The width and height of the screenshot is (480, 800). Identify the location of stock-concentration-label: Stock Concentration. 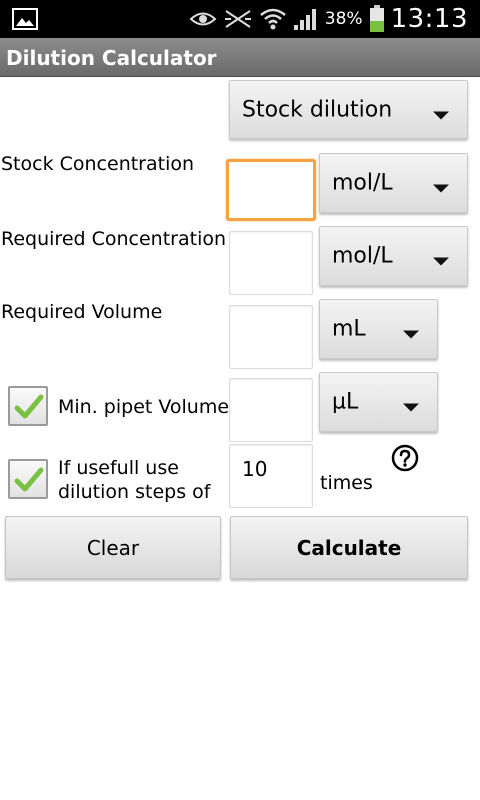
(98, 164).